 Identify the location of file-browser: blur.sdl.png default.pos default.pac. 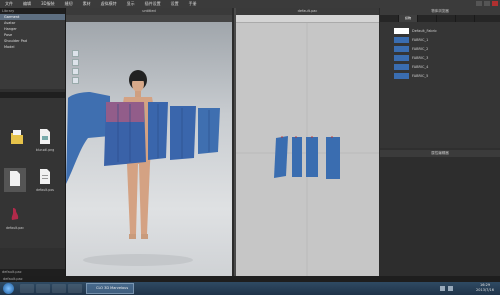
(32, 173).